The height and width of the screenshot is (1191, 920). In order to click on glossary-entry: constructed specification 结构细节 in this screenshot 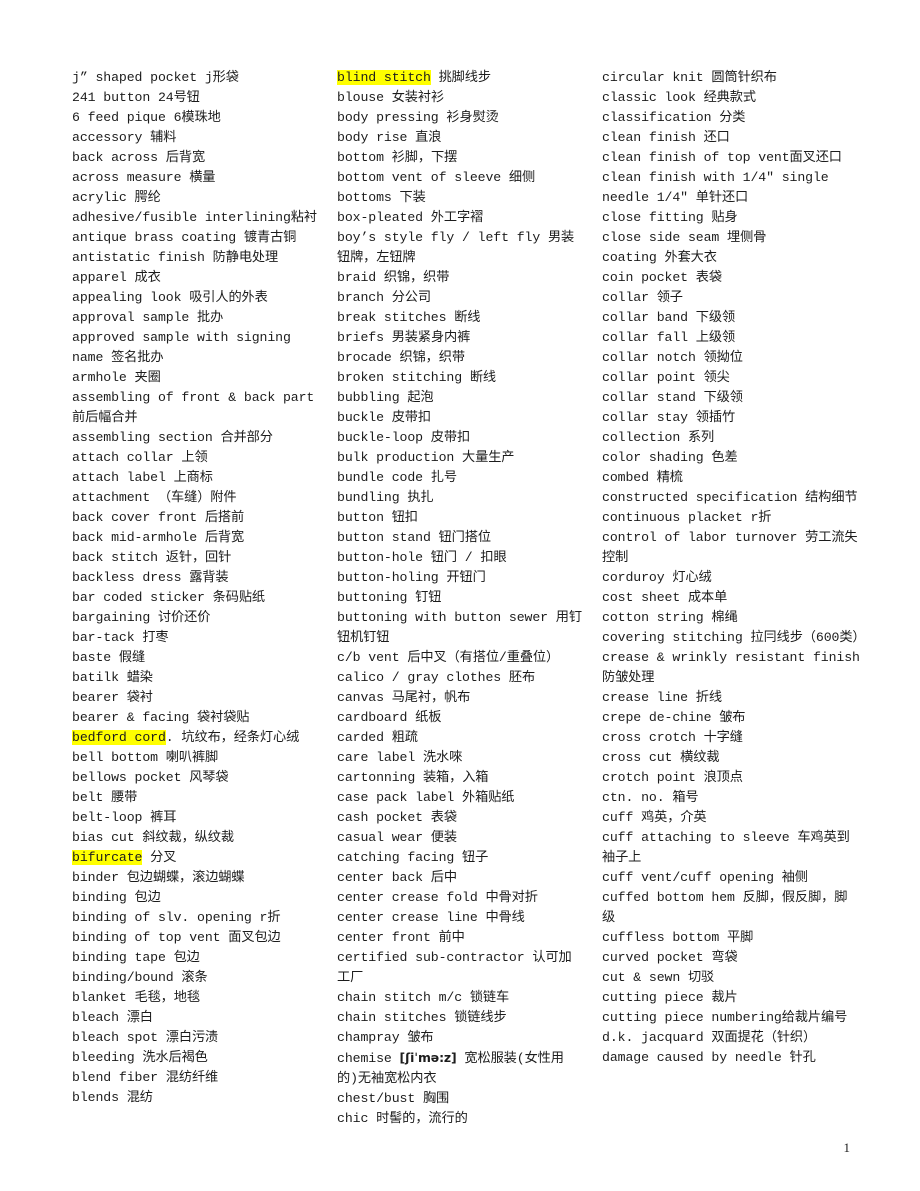, I will do `click(730, 497)`.